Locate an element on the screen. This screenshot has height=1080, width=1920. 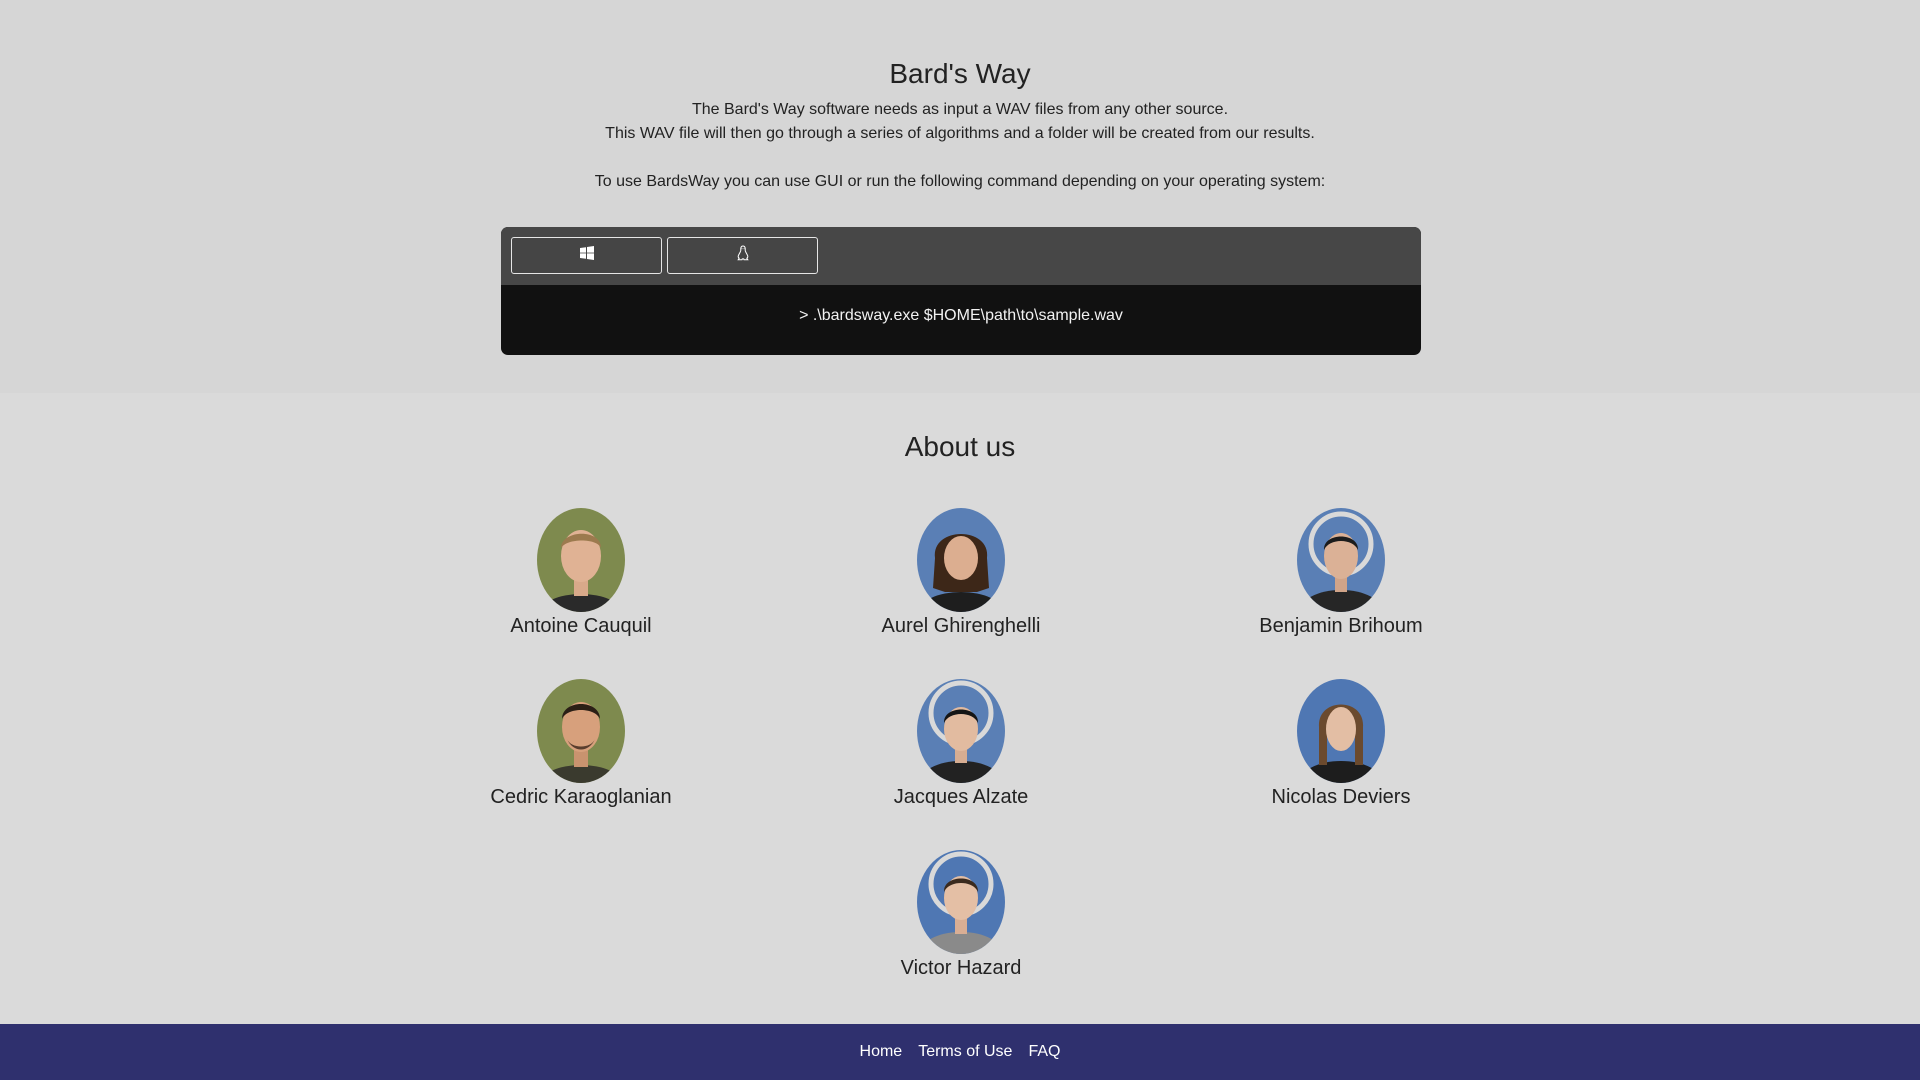
team-member-card: Nicolas Deviers is located at coordinates (1341, 744).